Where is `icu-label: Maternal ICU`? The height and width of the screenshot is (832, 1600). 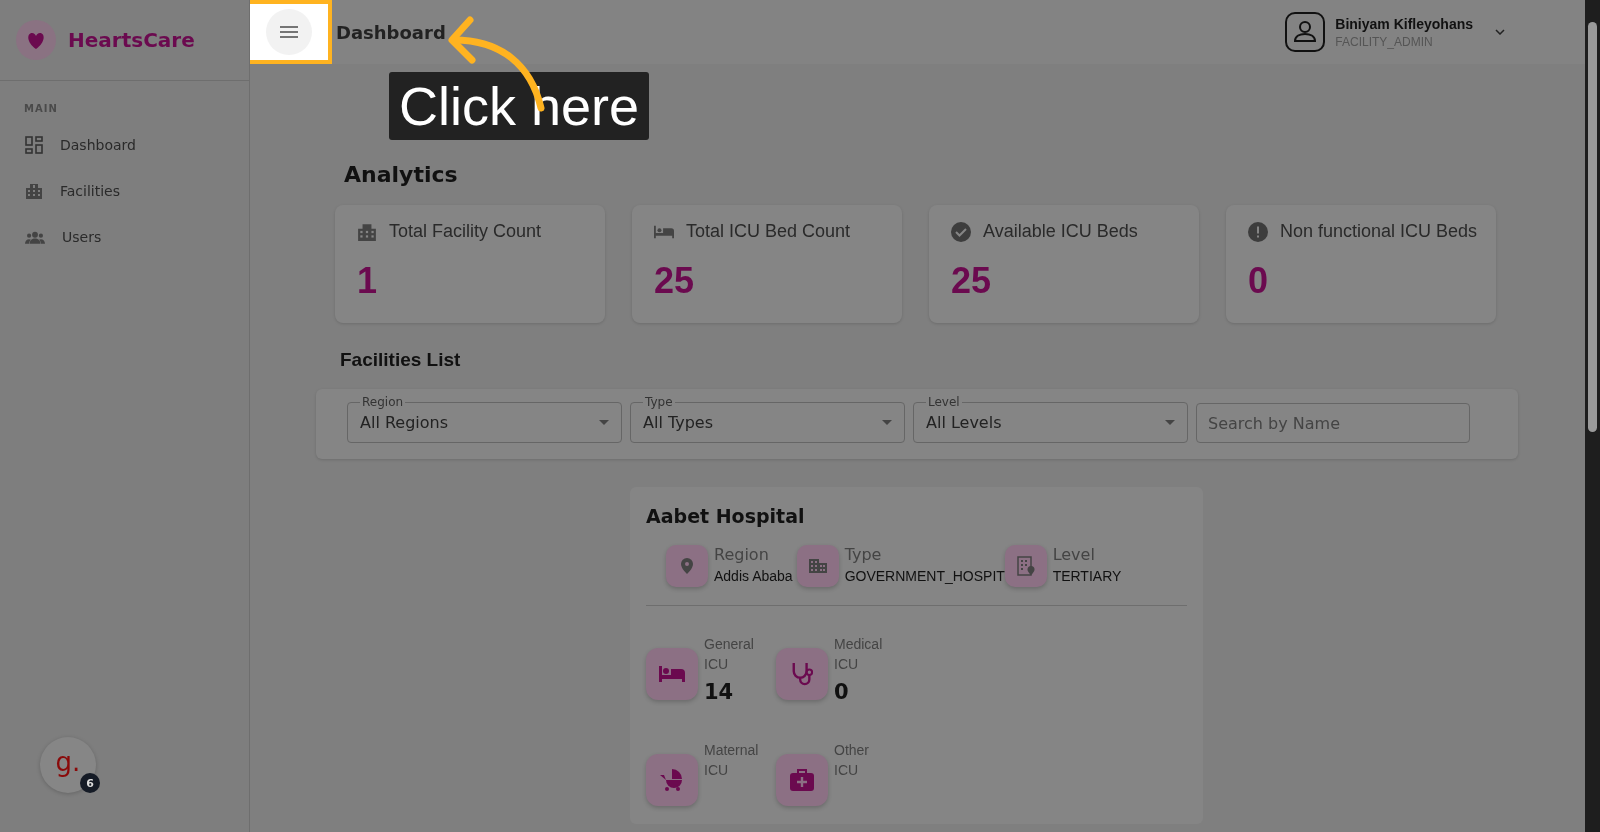
icu-label: Maternal ICU is located at coordinates (732, 760).